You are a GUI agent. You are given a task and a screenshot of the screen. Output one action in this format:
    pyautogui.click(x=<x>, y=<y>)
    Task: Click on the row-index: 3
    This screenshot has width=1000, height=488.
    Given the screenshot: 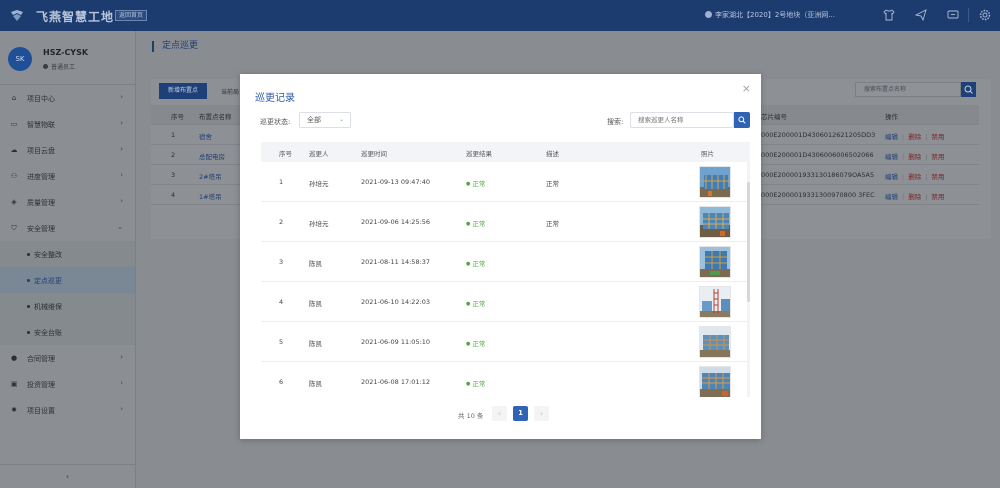 What is the action you would take?
    pyautogui.click(x=173, y=175)
    